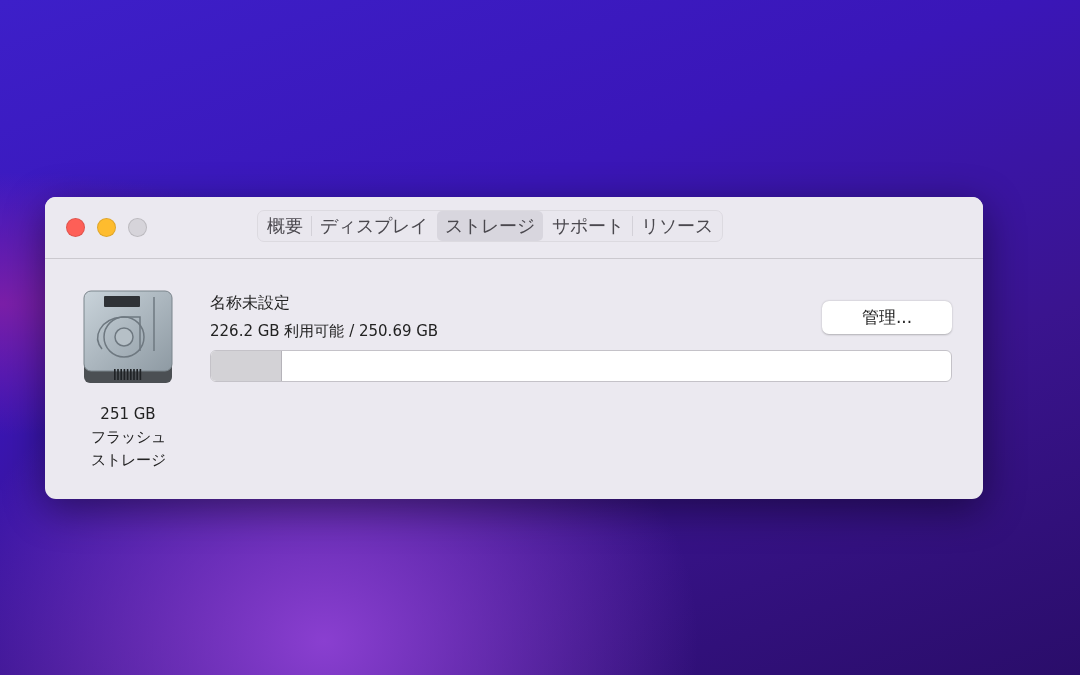  What do you see at coordinates (128, 414) in the screenshot?
I see `drive-capacity: 251 GB` at bounding box center [128, 414].